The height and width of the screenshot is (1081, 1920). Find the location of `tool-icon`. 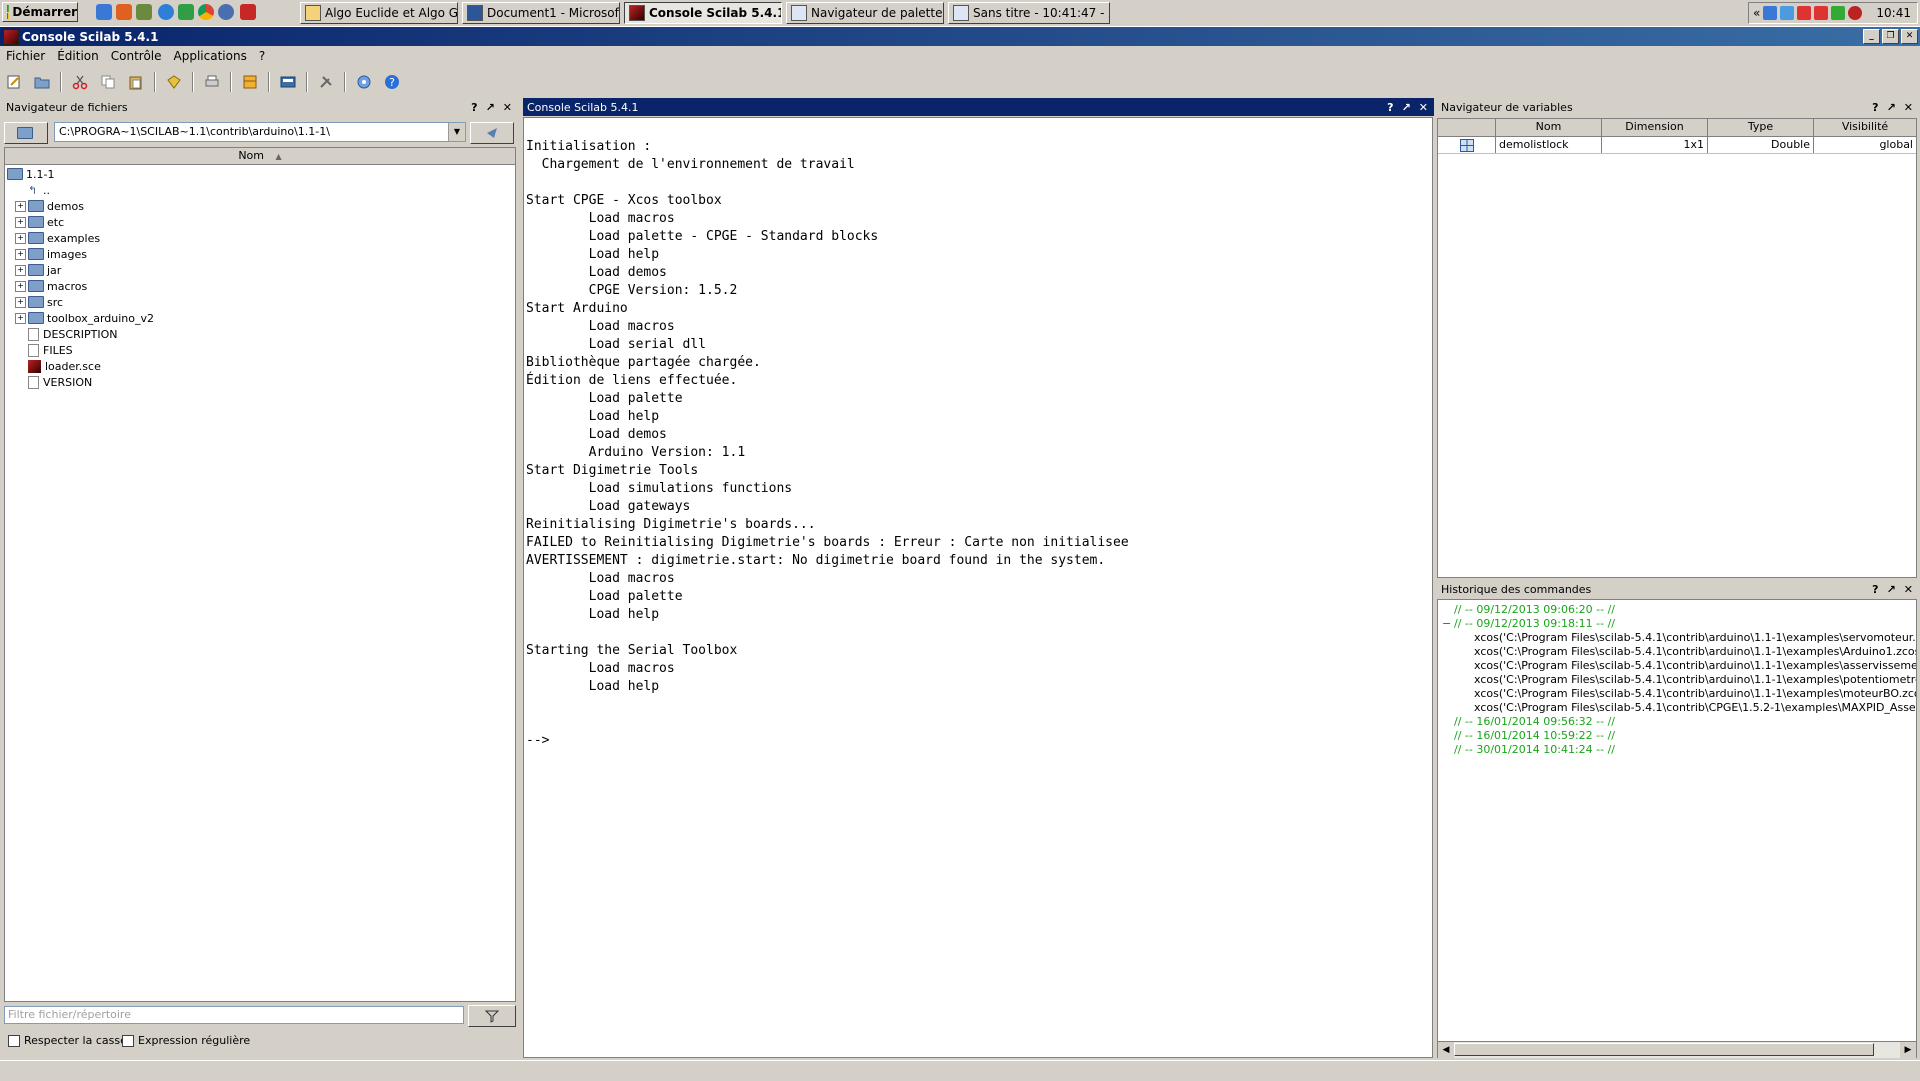

tool-icon is located at coordinates (186, 12).